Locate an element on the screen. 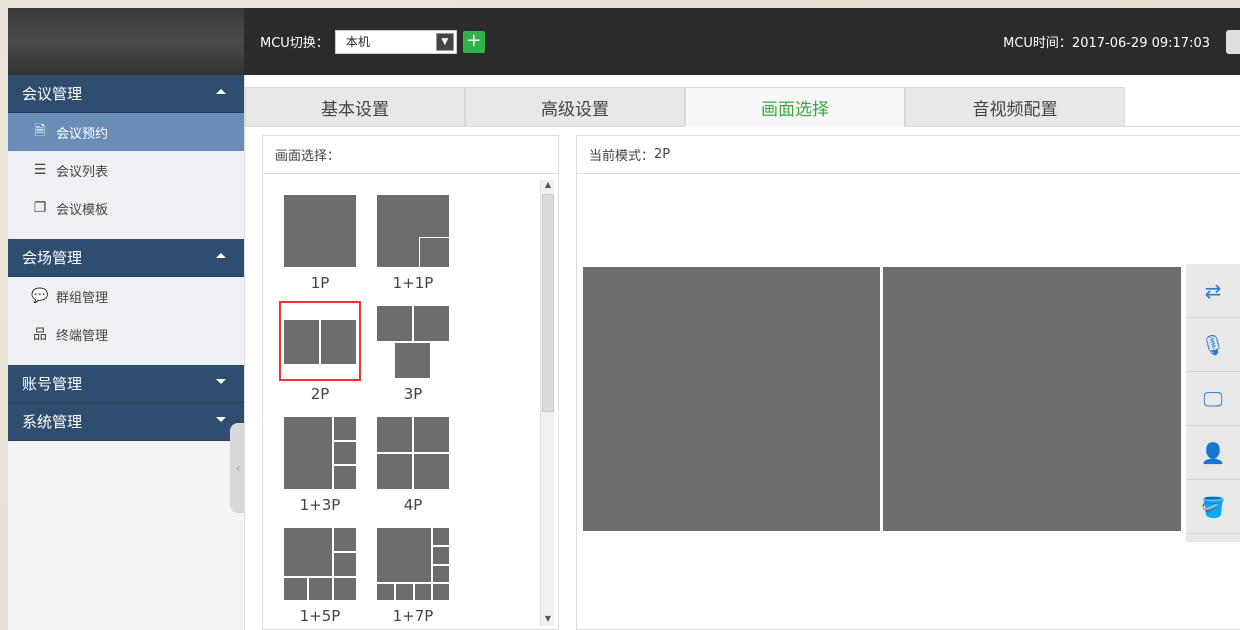  scroll-down-icon: ▼ is located at coordinates (548, 620).